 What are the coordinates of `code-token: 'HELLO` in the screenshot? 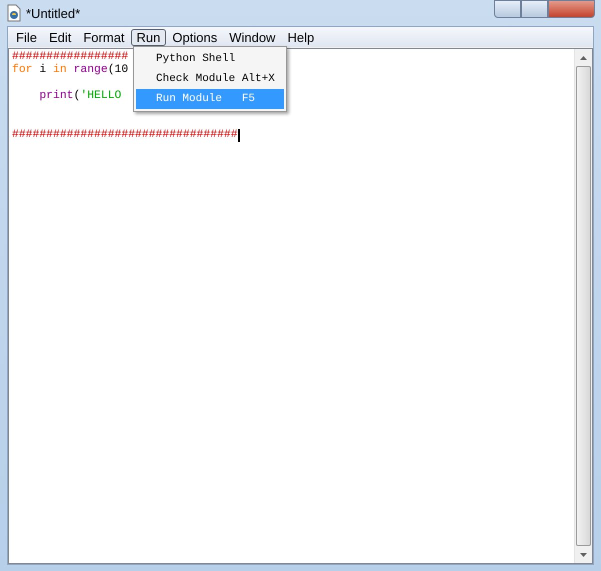 It's located at (101, 96).